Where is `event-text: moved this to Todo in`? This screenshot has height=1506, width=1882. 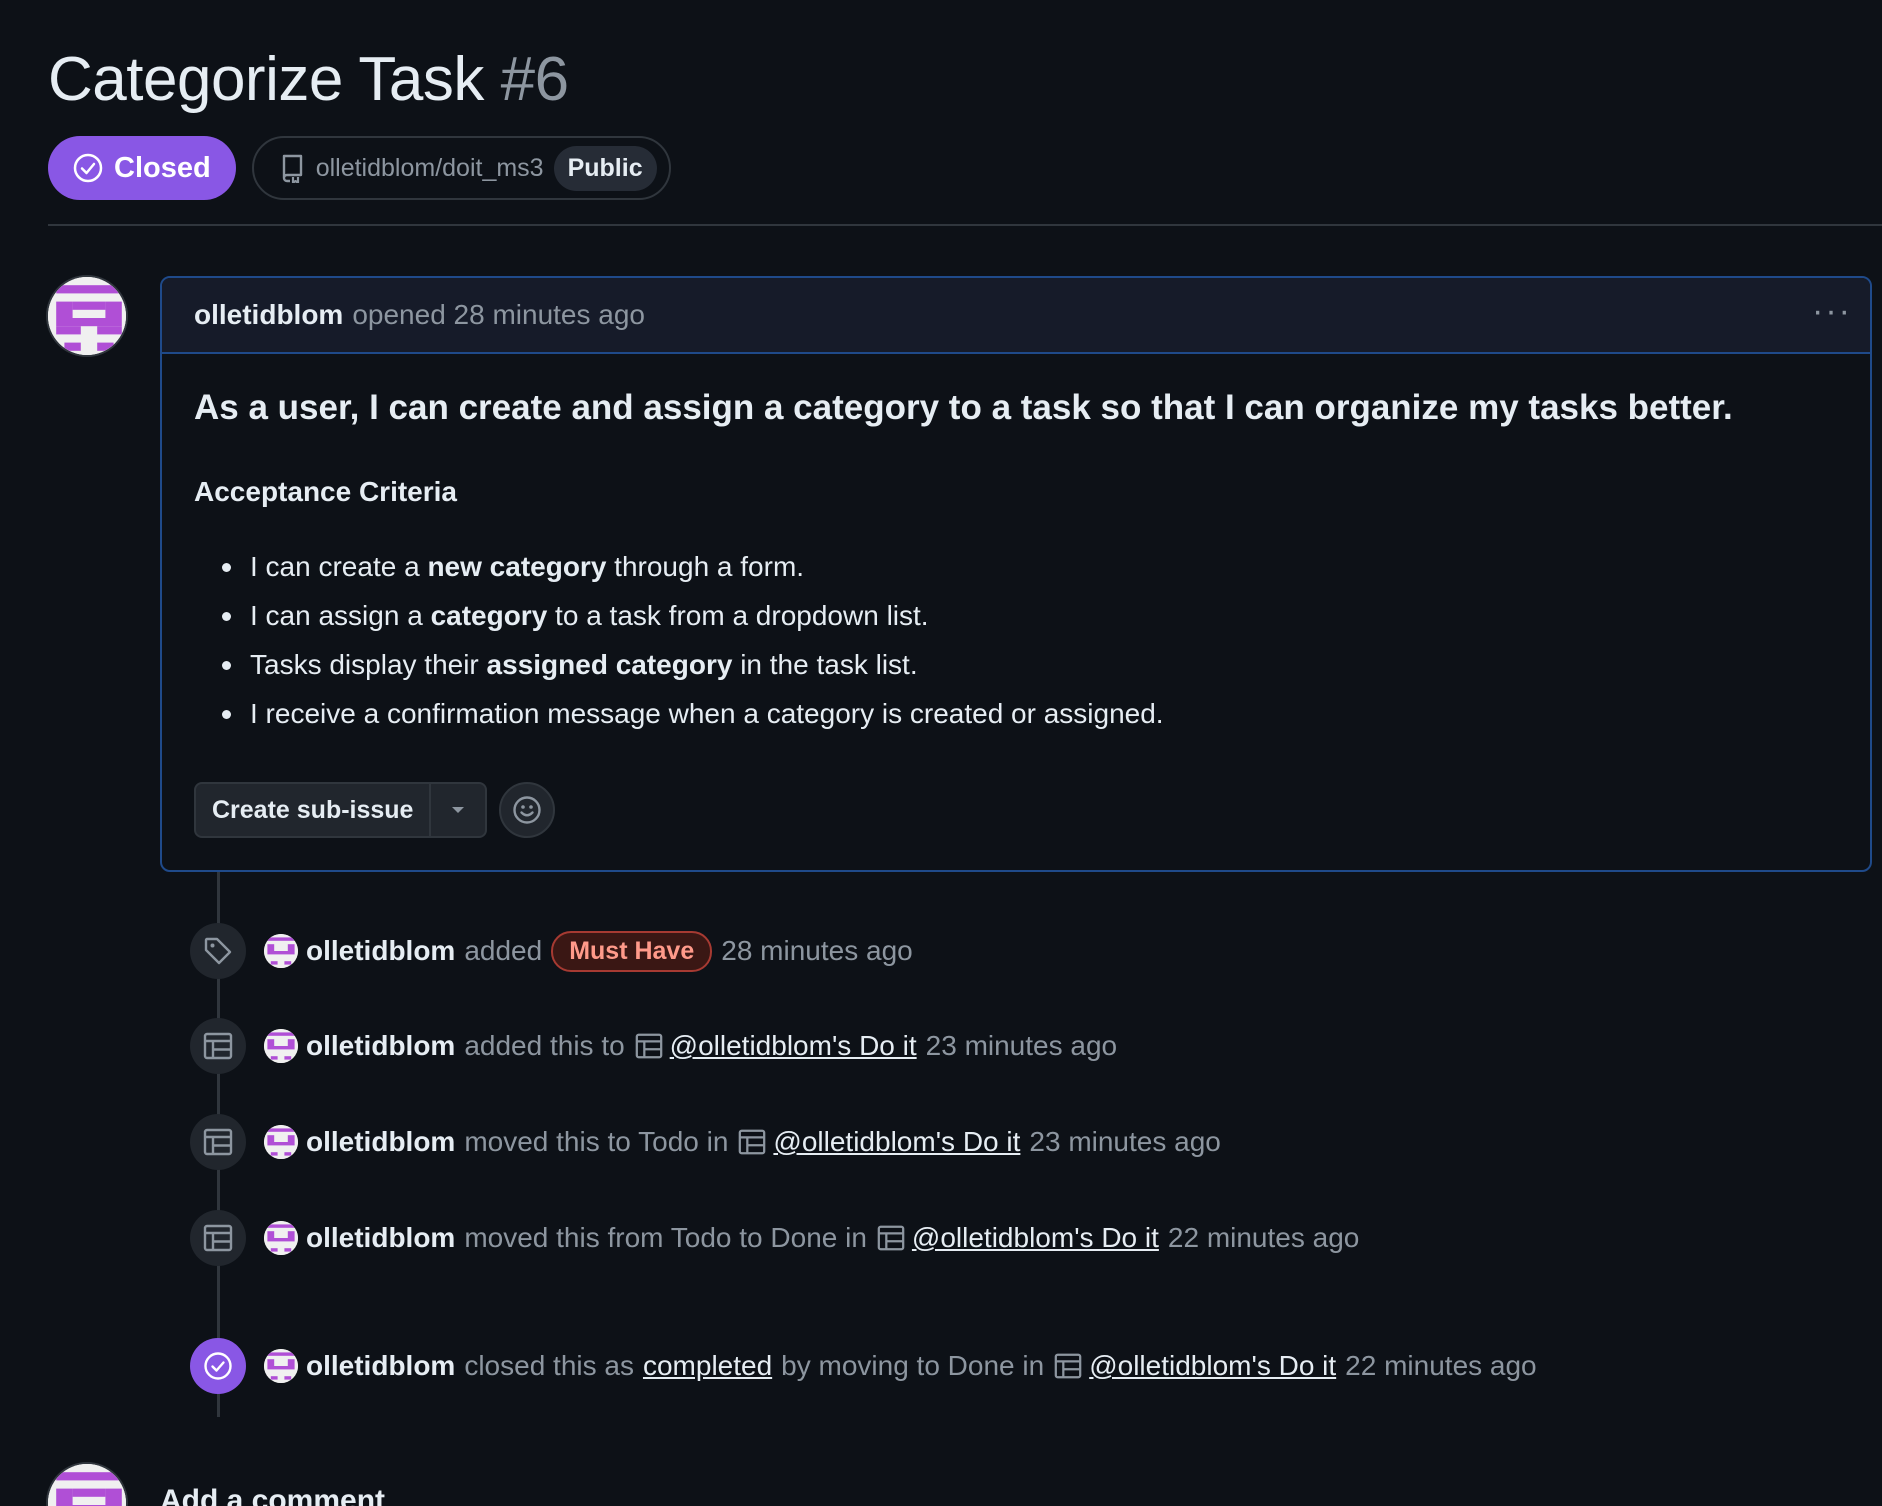 event-text: moved this to Todo in is located at coordinates (596, 1141).